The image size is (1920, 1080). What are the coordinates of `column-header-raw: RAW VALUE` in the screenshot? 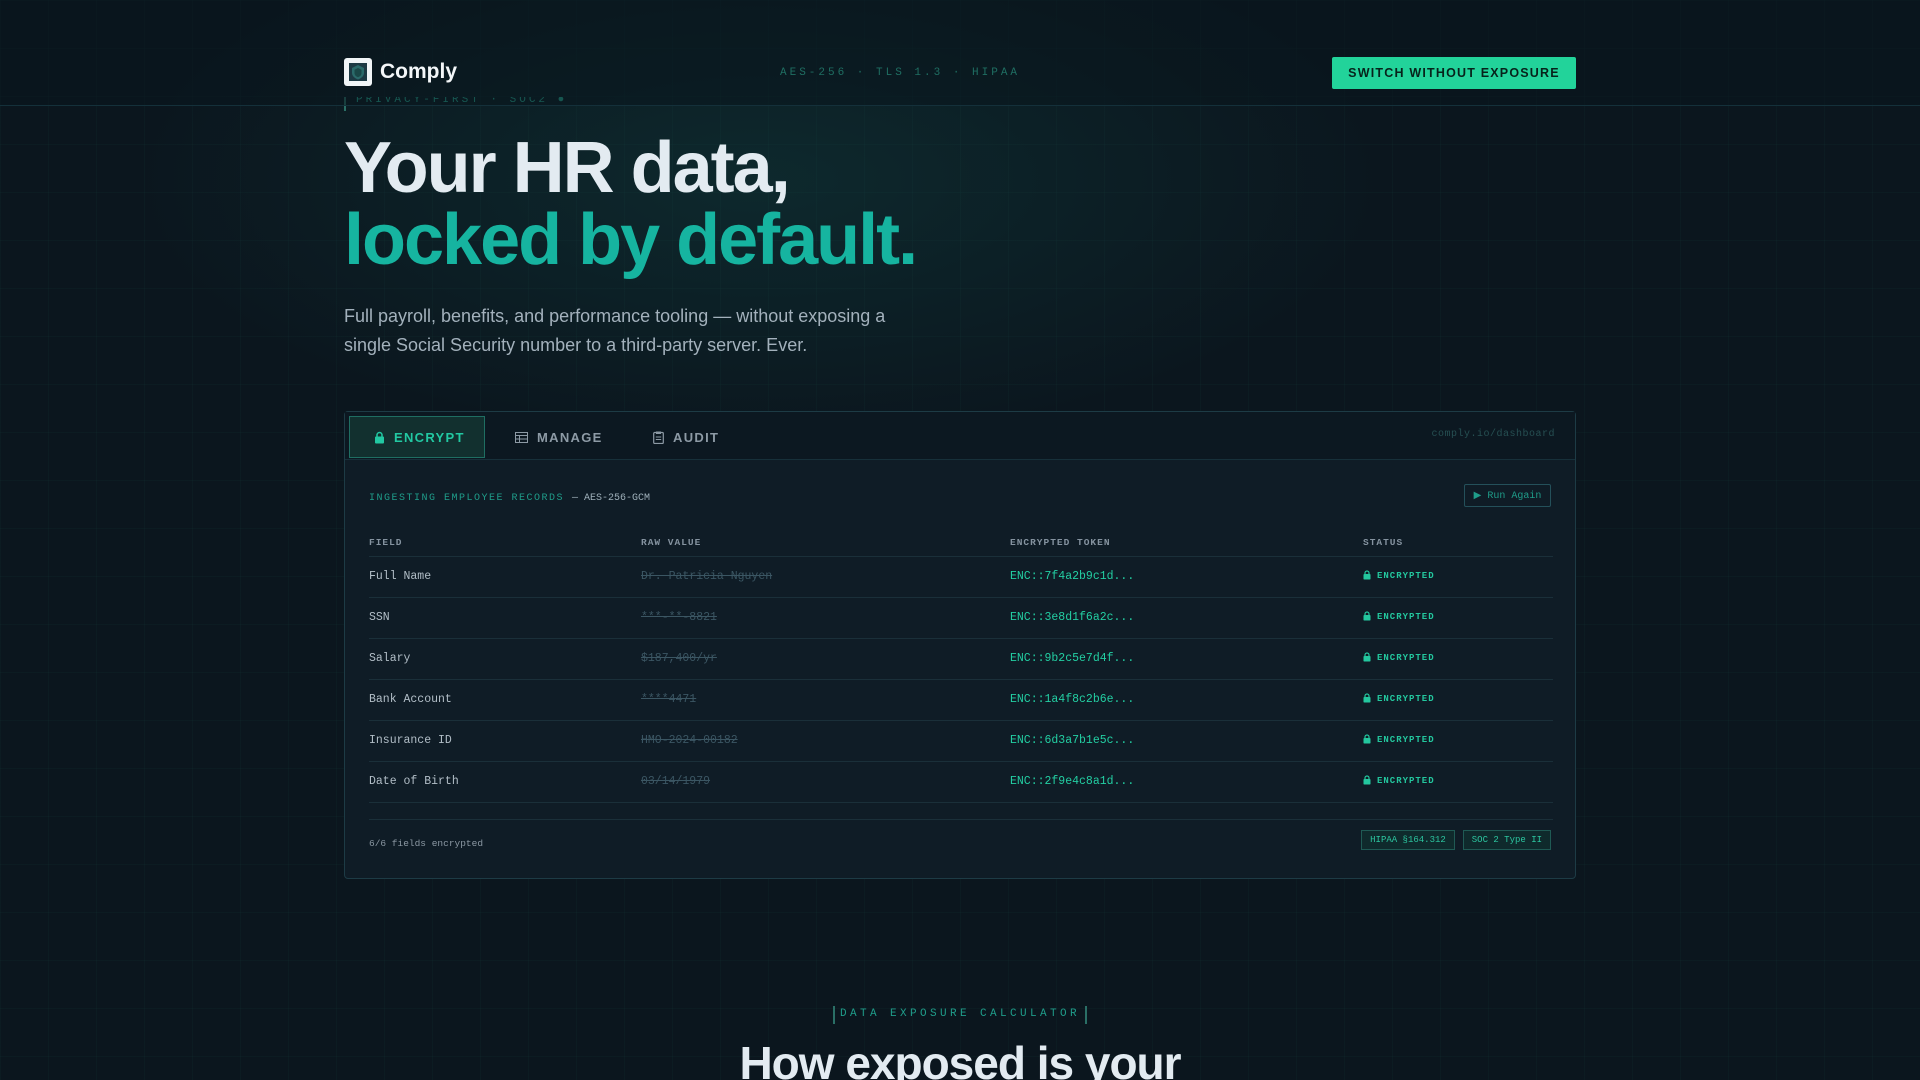 It's located at (825, 542).